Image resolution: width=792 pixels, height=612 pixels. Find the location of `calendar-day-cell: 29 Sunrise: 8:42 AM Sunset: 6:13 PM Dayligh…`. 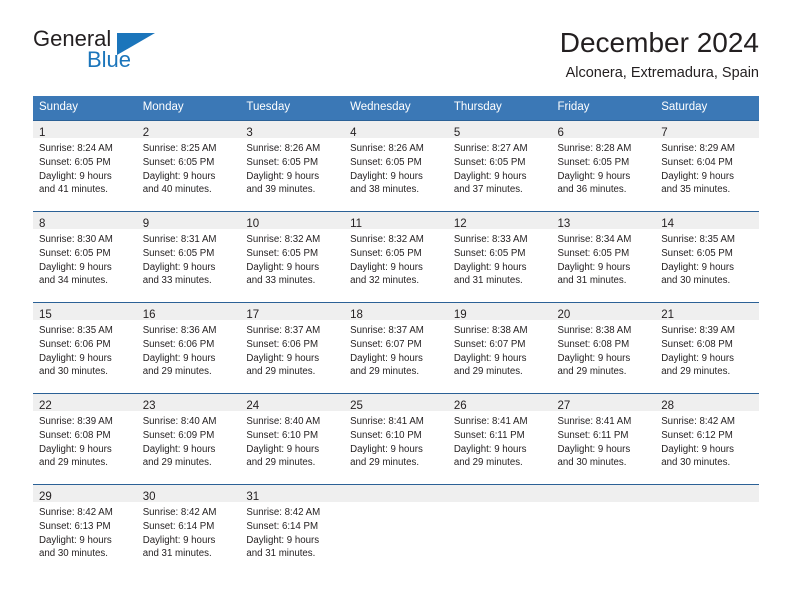

calendar-day-cell: 29 Sunrise: 8:42 AM Sunset: 6:13 PM Dayligh… is located at coordinates (85, 529).